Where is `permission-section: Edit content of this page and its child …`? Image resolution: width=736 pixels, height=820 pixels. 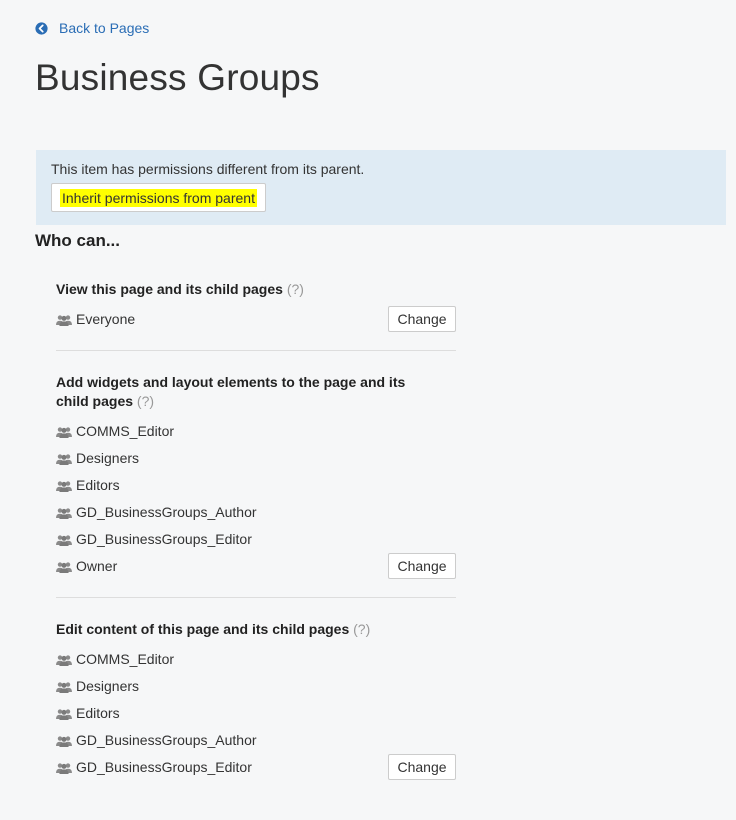
permission-section: Edit content of this page and its child … is located at coordinates (256, 709).